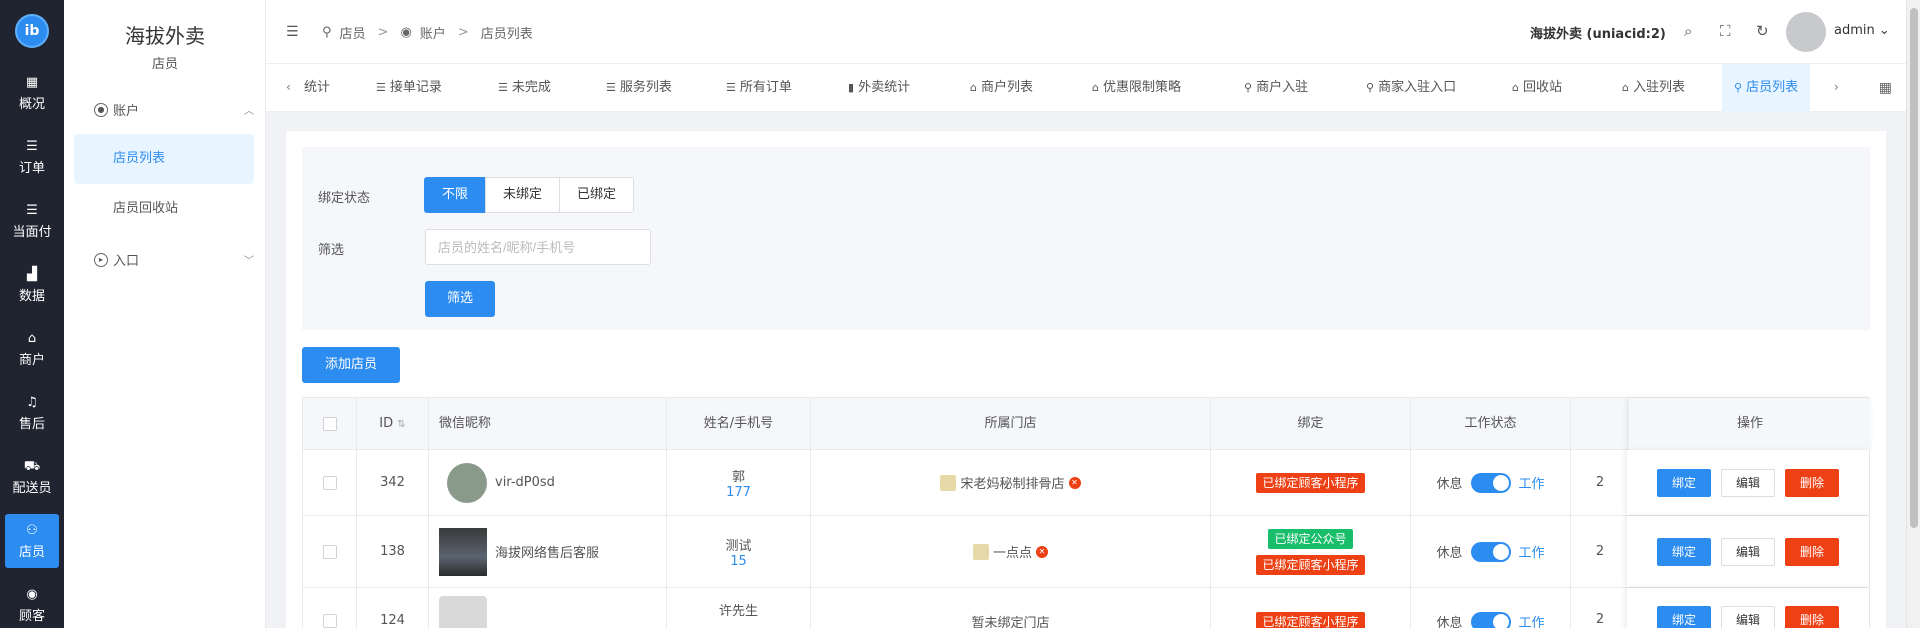 Image resolution: width=1920 pixels, height=628 pixels. What do you see at coordinates (32, 413) in the screenshot?
I see `rail-item-aftersale: ♫ 售后` at bounding box center [32, 413].